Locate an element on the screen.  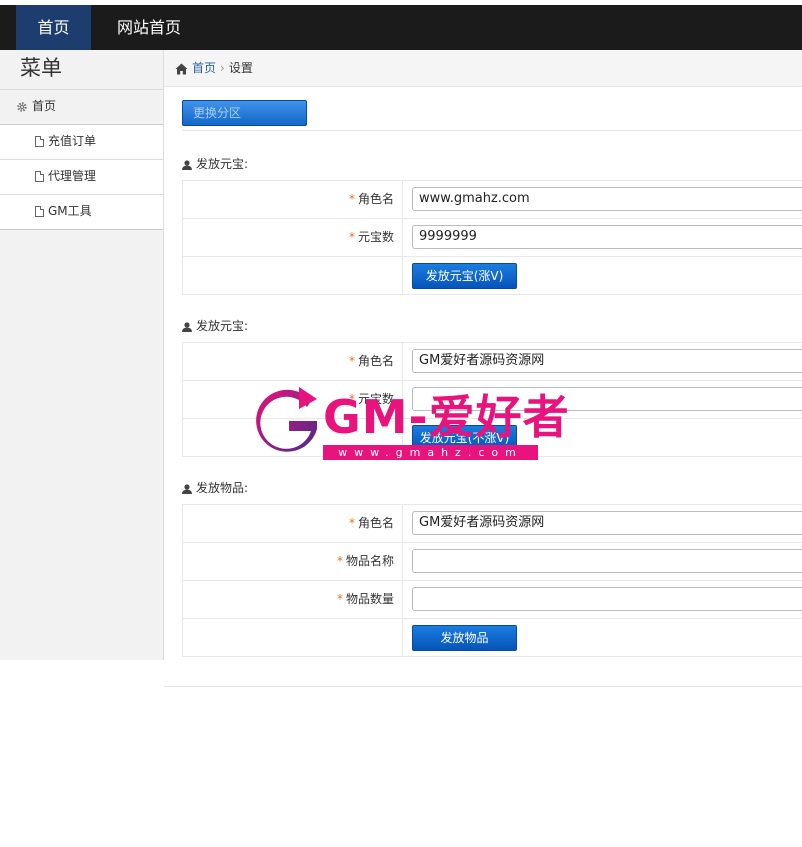
sidebar-item-recharge-orders: 充值订单 is located at coordinates (81, 142).